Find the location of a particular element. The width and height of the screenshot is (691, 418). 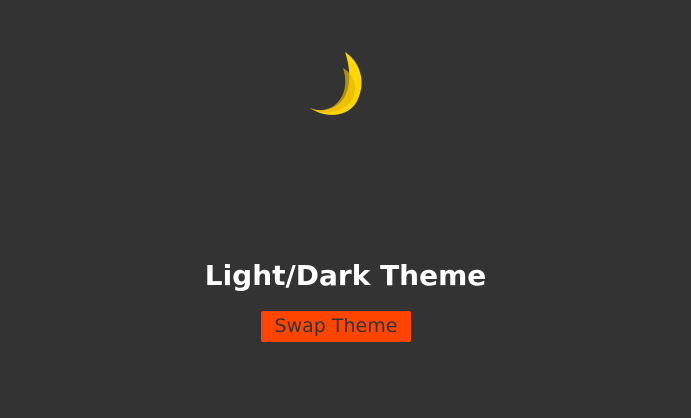

page-title: Light/Dark Theme is located at coordinates (345, 275).